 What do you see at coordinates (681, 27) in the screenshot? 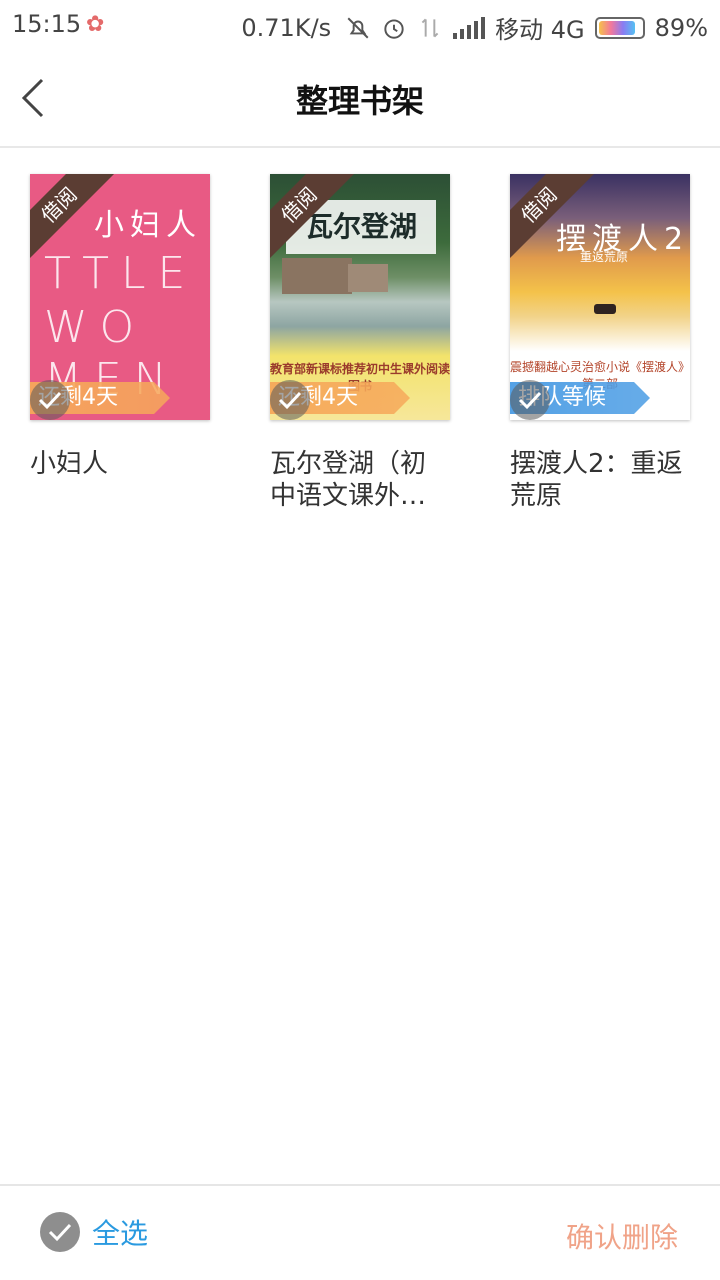
I see `battery-percent: 89%` at bounding box center [681, 27].